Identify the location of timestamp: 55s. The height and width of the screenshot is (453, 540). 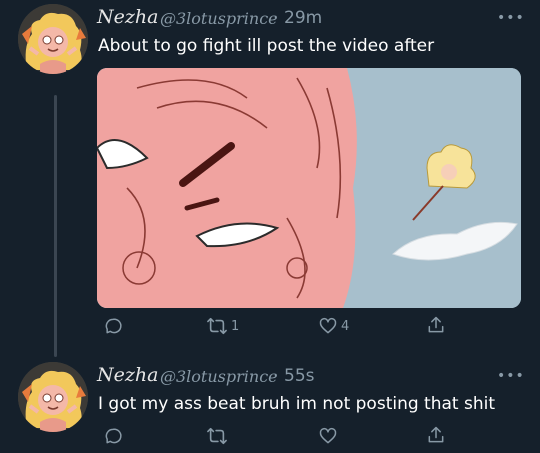
(299, 376).